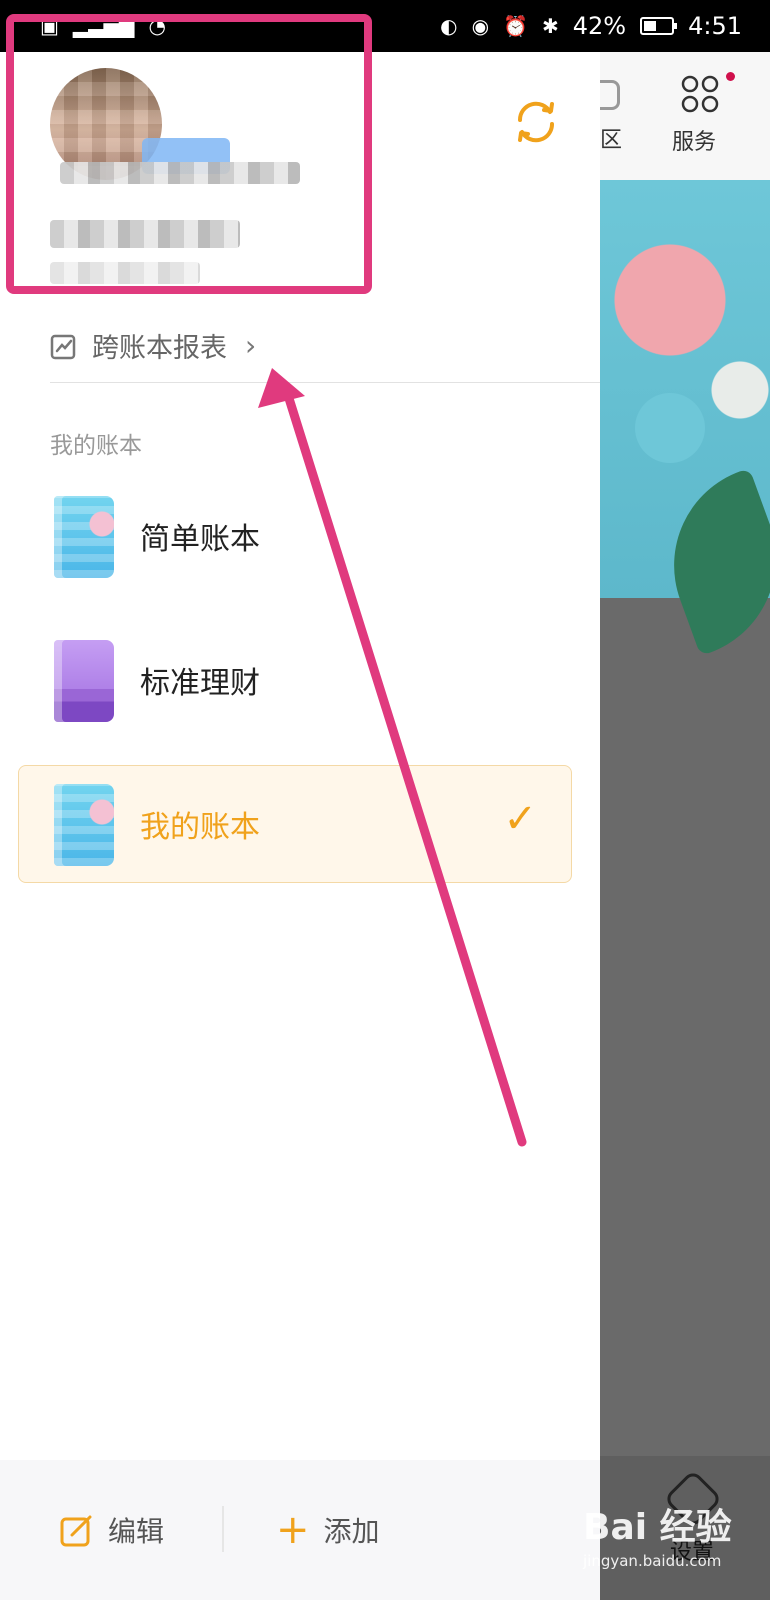 The width and height of the screenshot is (770, 1600). What do you see at coordinates (700, 94) in the screenshot?
I see `service-icon` at bounding box center [700, 94].